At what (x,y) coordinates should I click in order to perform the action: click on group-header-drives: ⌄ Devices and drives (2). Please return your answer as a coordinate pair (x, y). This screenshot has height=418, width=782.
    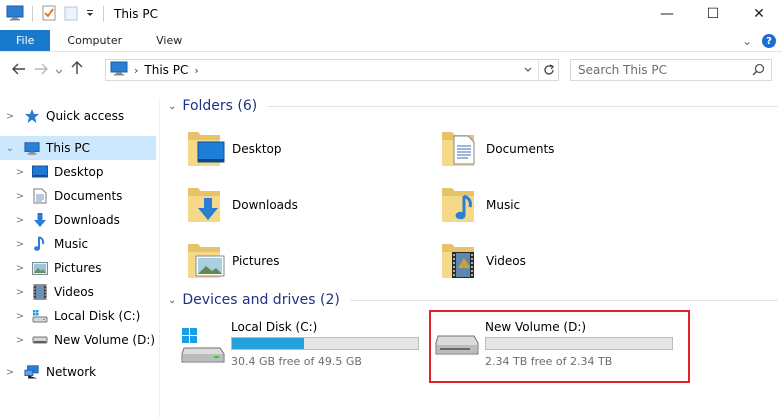
    Looking at the image, I should click on (473, 300).